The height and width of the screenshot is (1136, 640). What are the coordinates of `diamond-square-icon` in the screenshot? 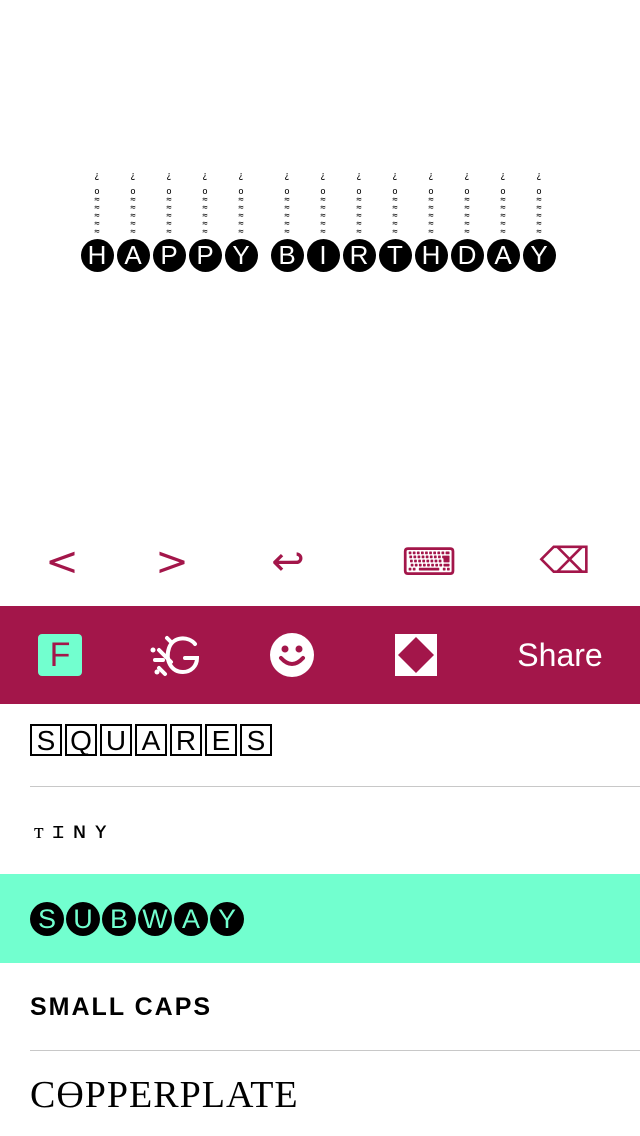 It's located at (416, 655).